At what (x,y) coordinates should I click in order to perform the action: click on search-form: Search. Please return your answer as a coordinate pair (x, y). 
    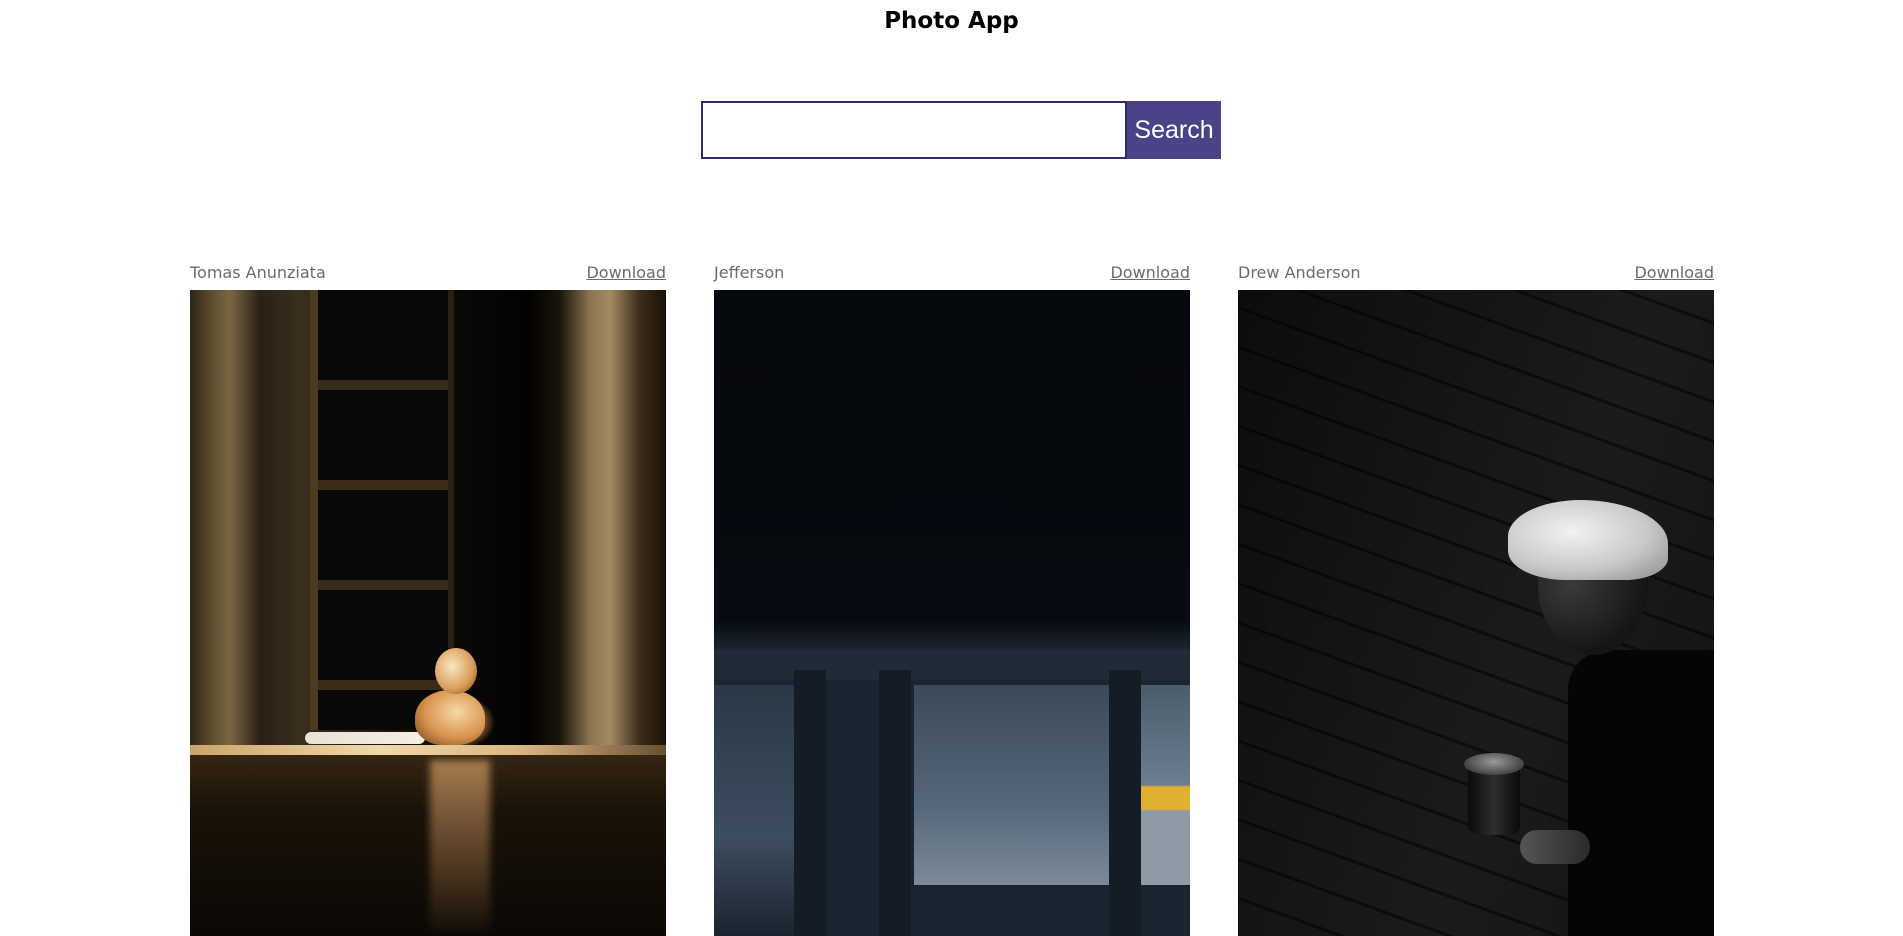
    Looking at the image, I should click on (961, 130).